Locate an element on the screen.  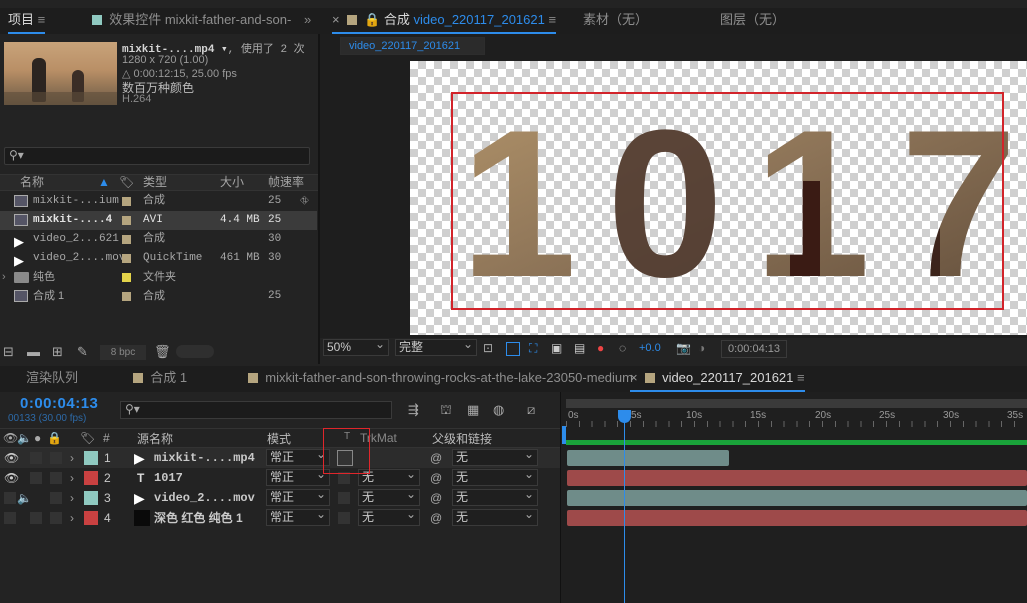
timeline-timecode: 0:00:04:13 is located at coordinates (59, 403).